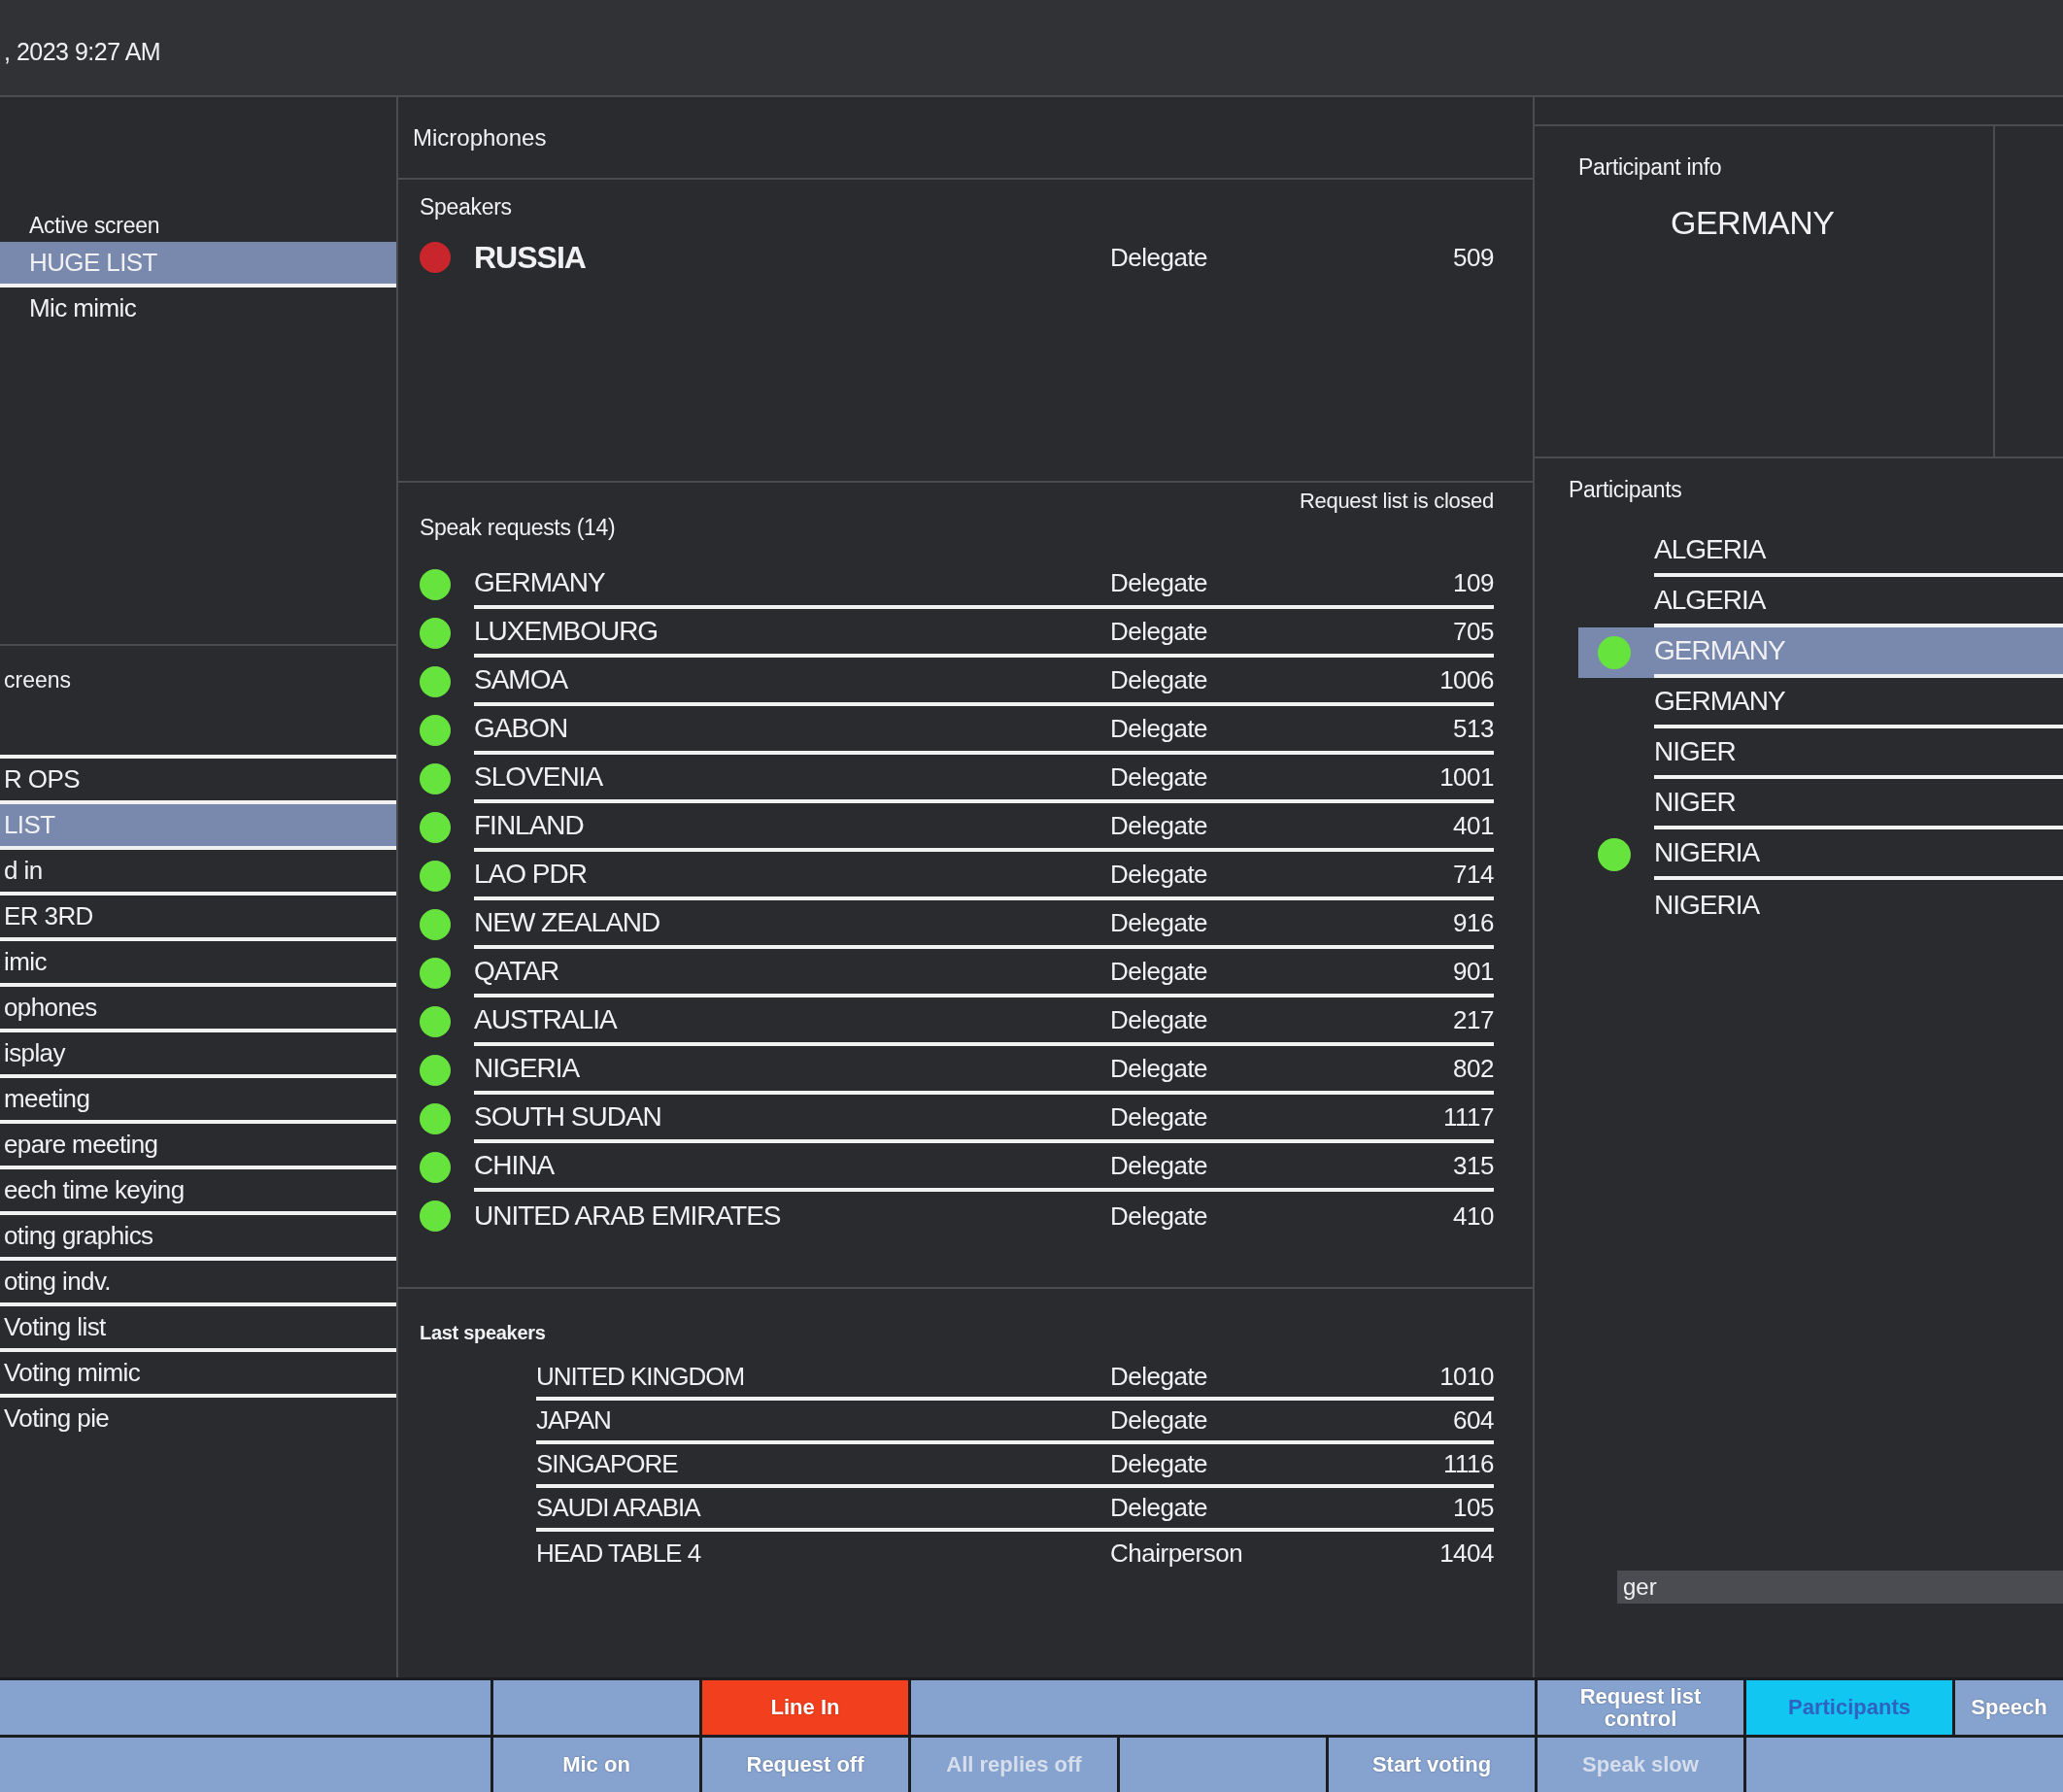 Image resolution: width=2063 pixels, height=1792 pixels. What do you see at coordinates (198, 914) in the screenshot?
I see `screen-list-item: ER 3RD` at bounding box center [198, 914].